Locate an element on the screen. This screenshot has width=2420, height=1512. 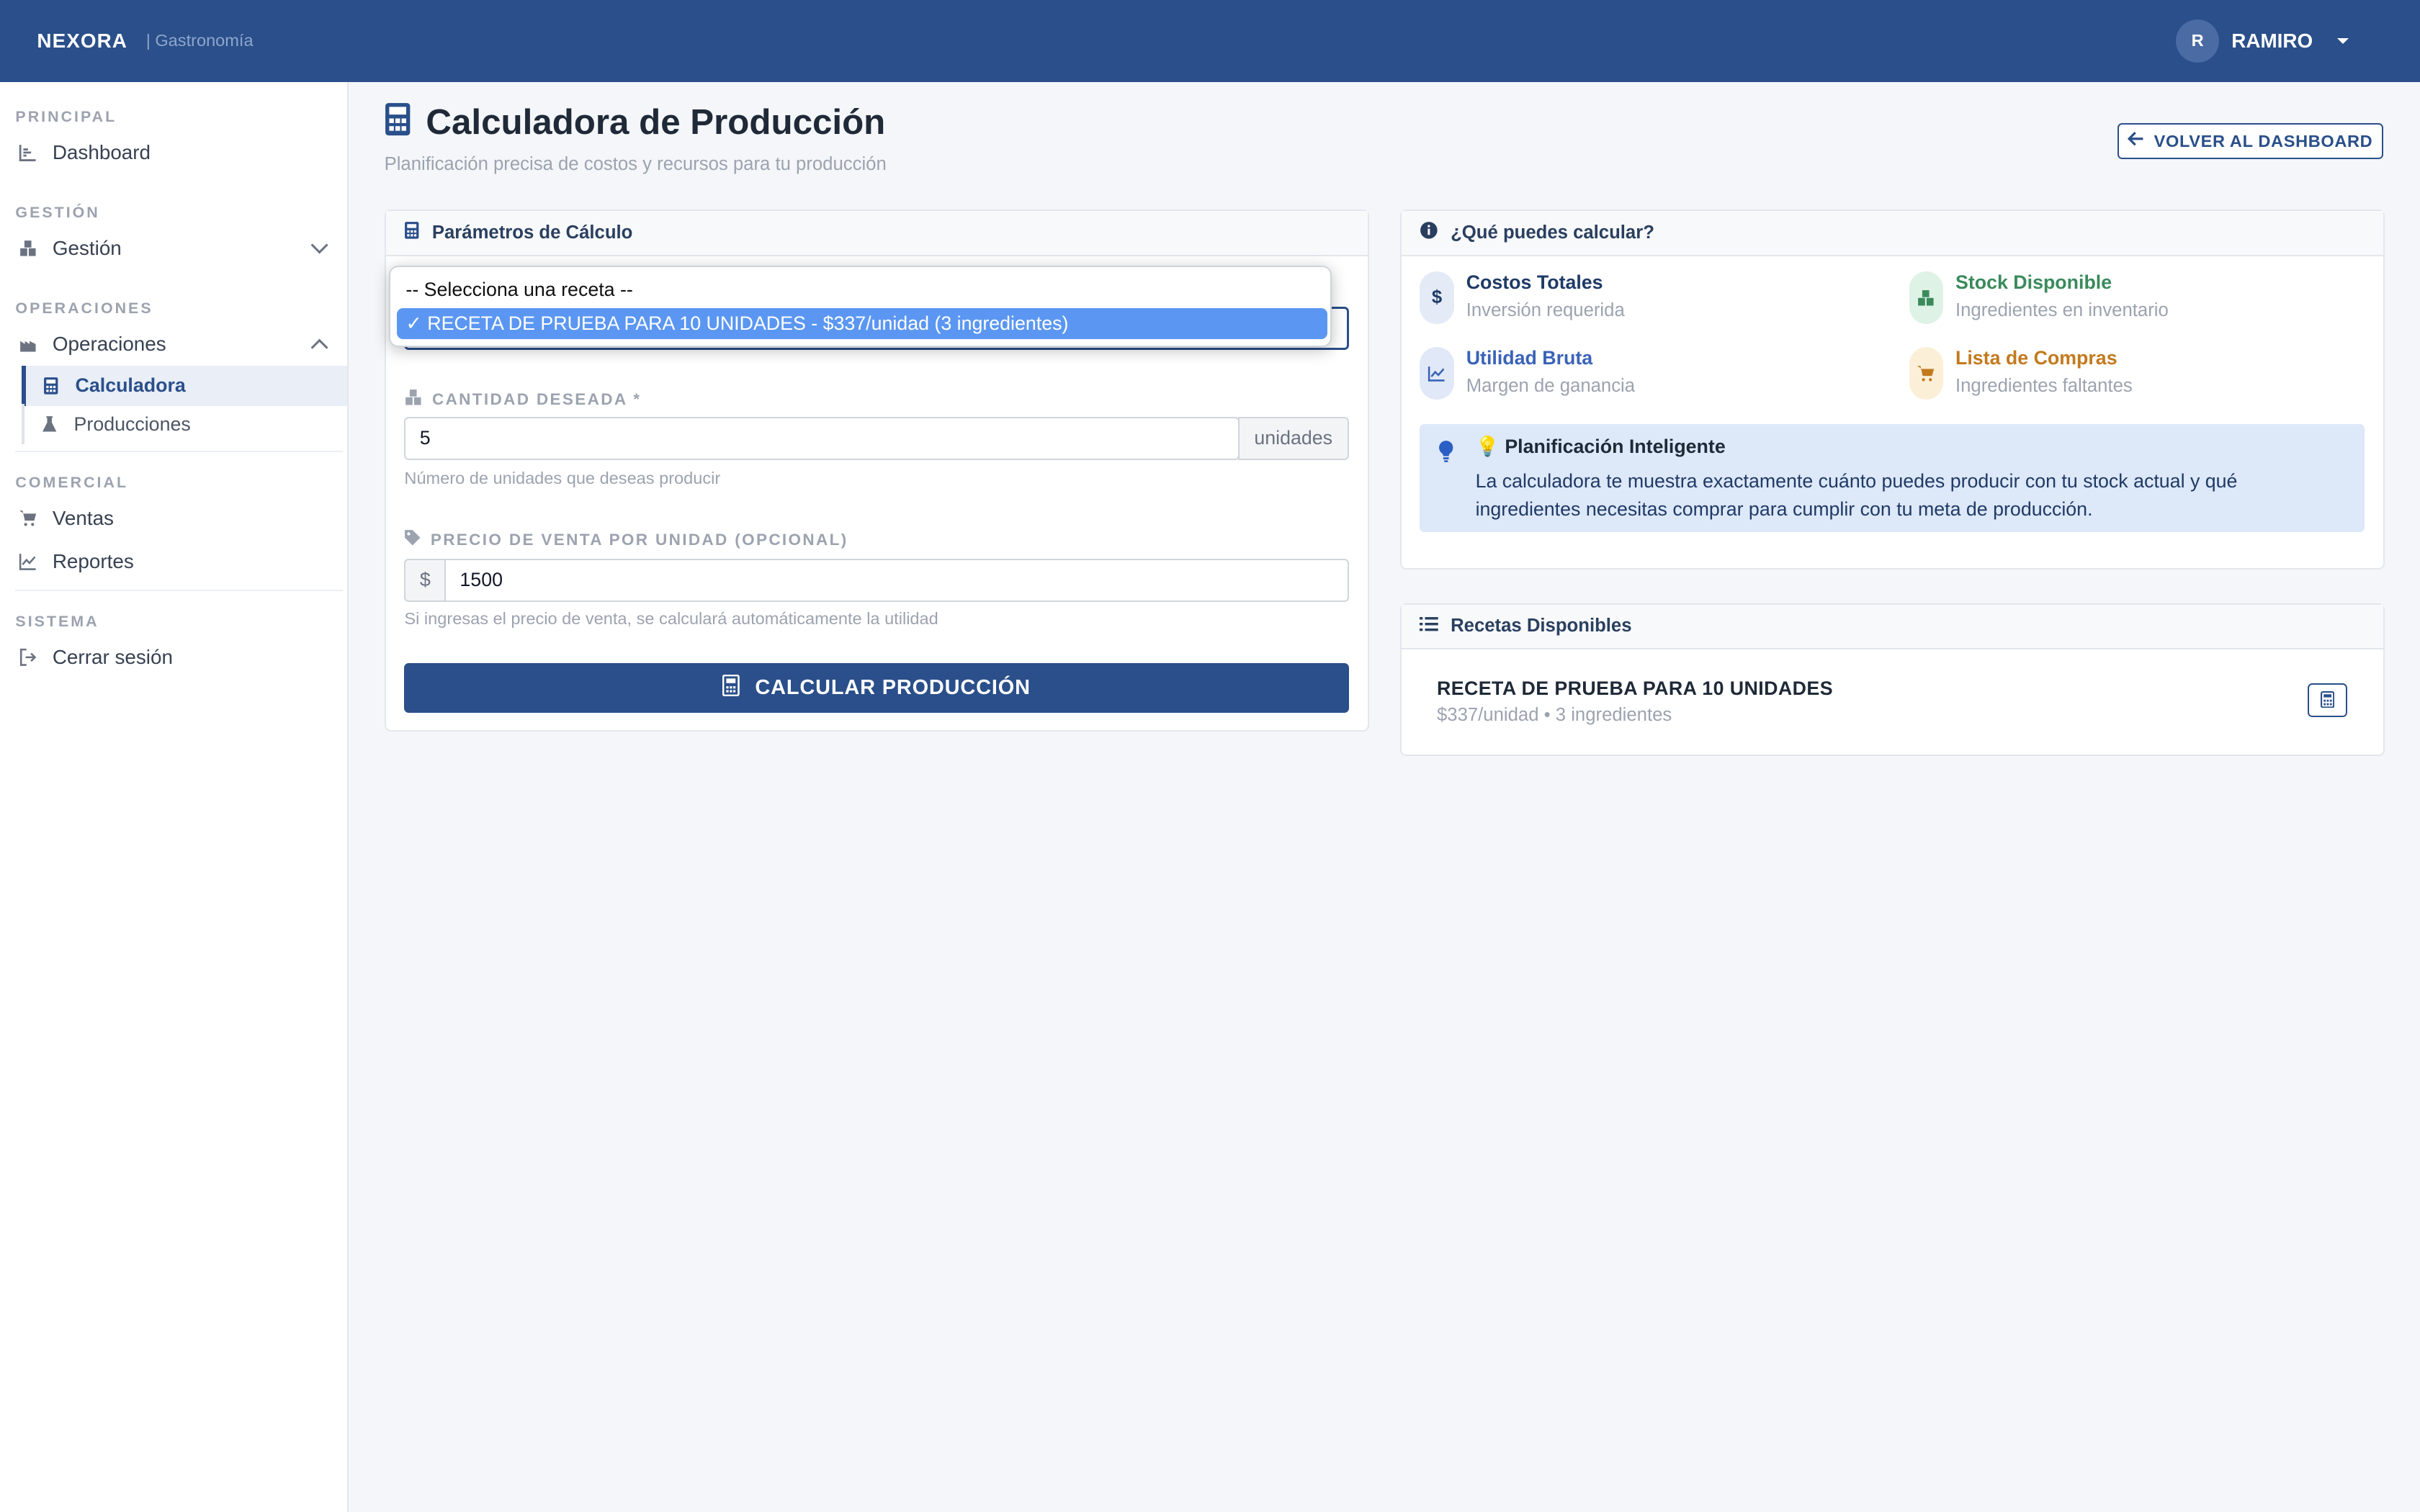
sidebar-item-label: Operaciones is located at coordinates (109, 343).